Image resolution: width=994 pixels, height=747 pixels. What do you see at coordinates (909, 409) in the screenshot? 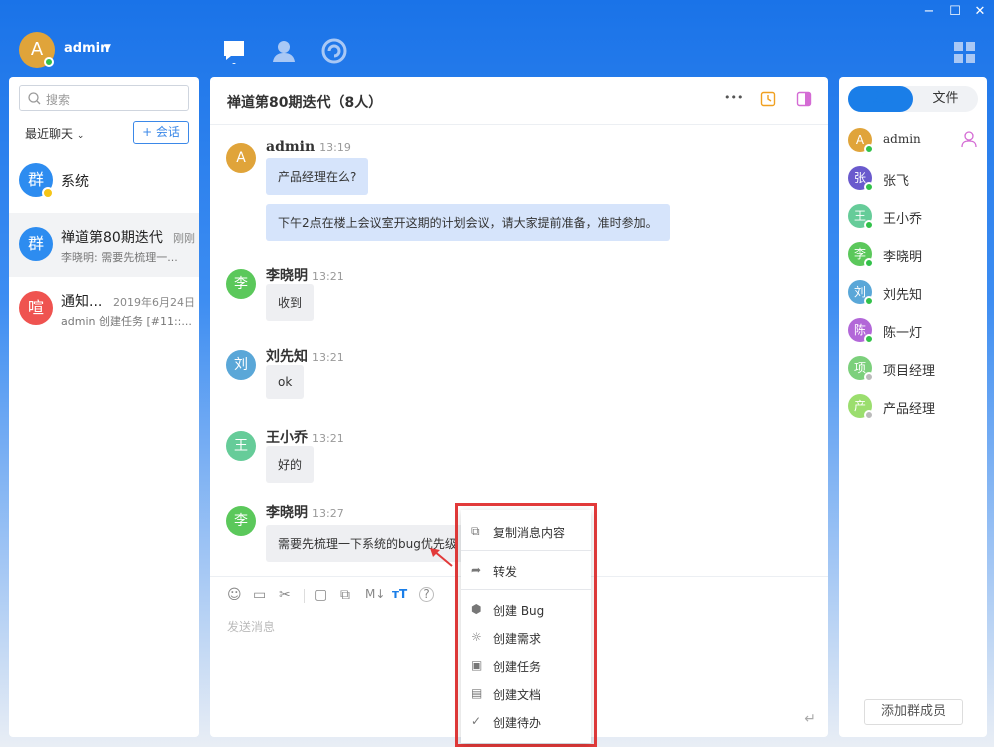
I see `member-name: 产品经理` at bounding box center [909, 409].